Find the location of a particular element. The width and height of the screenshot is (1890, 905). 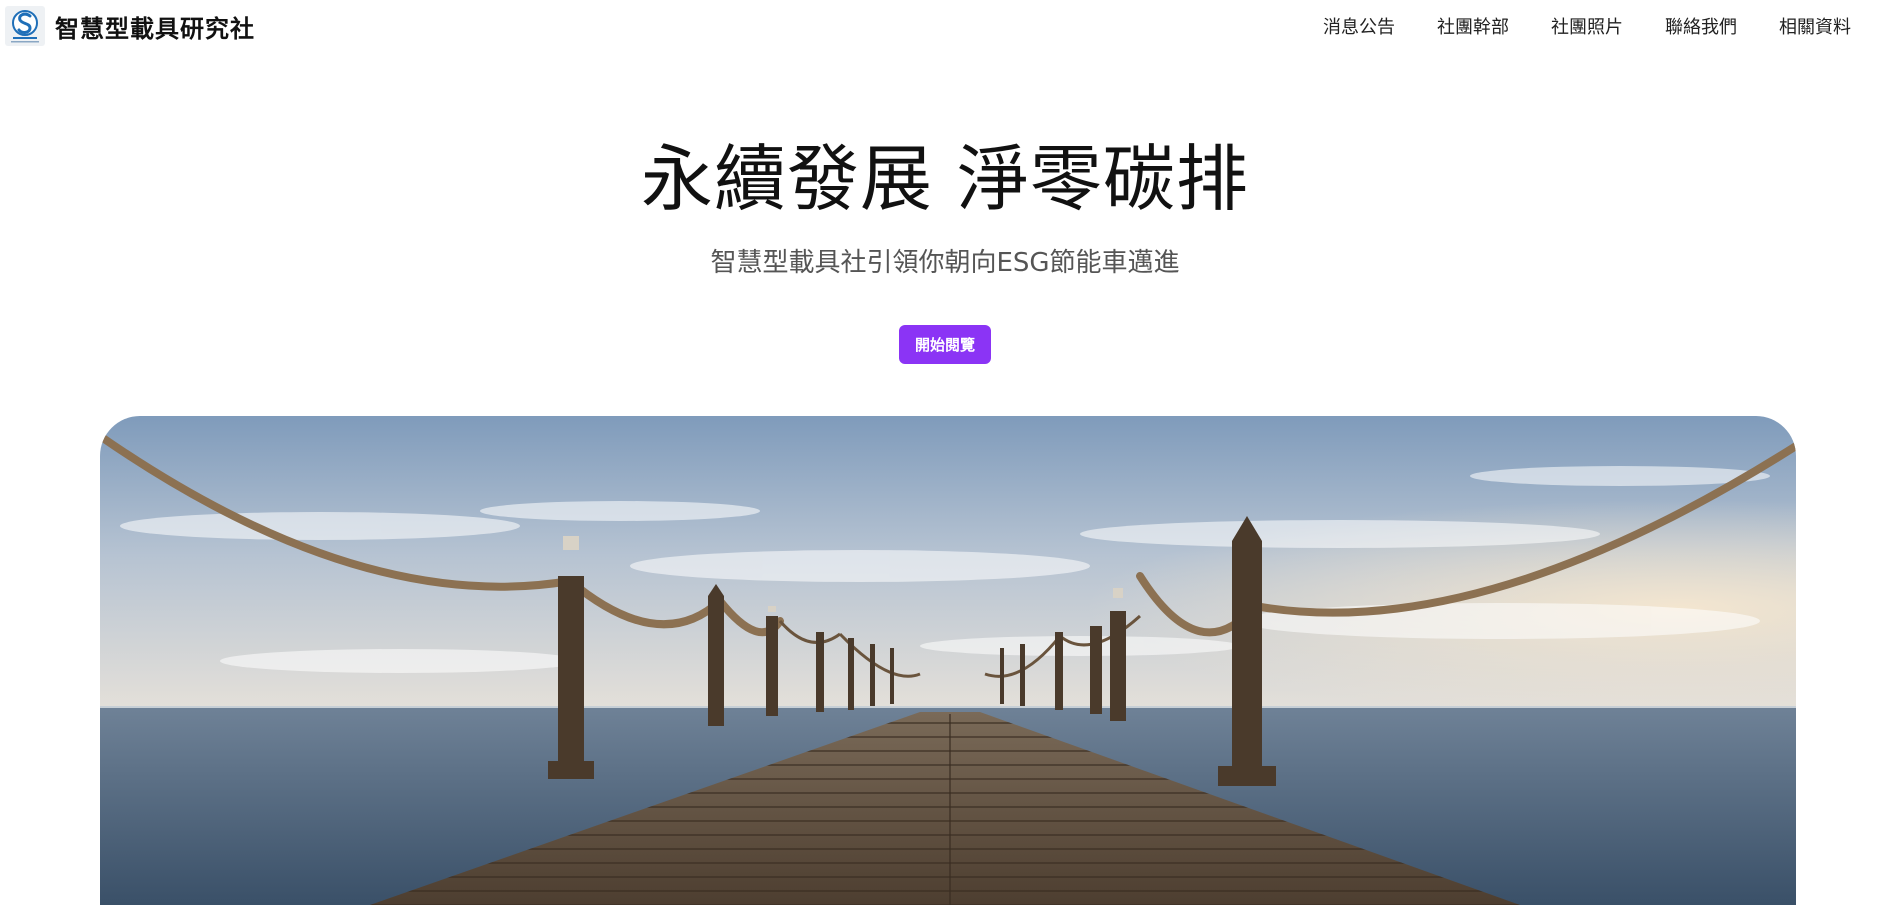

nav-item-resources: 相關資料 is located at coordinates (1815, 26).